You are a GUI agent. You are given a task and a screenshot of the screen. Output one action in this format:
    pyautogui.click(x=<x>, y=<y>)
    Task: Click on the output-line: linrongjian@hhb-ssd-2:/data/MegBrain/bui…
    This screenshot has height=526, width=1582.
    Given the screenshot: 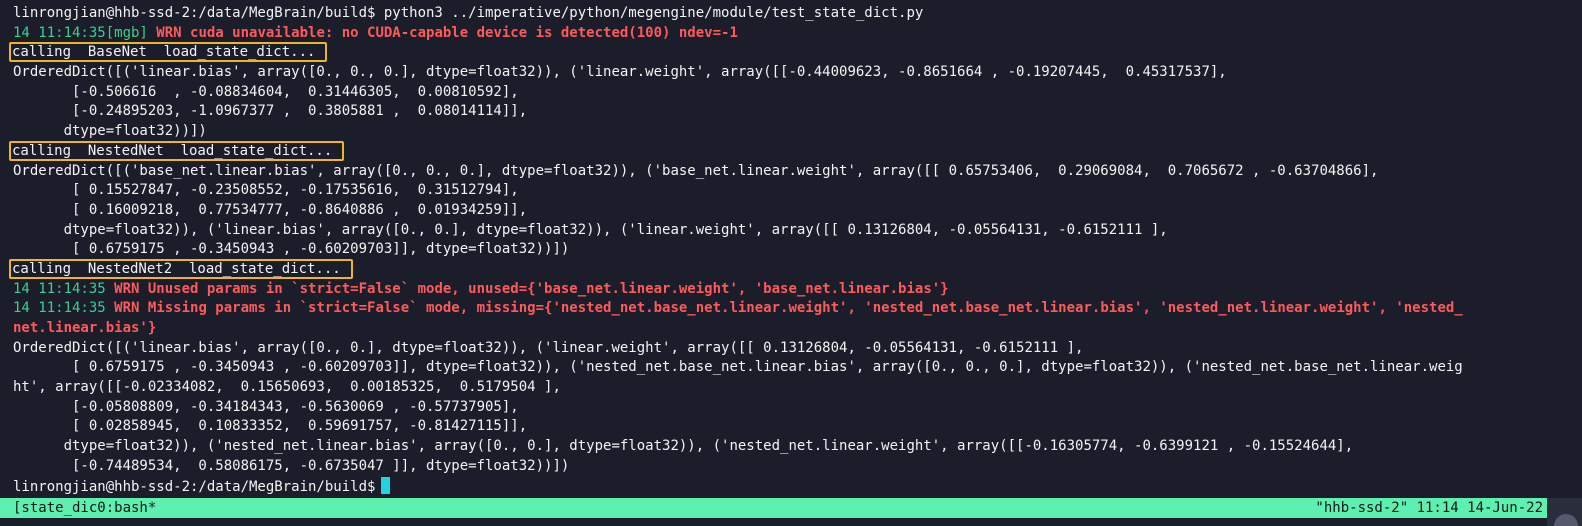 What is the action you would take?
    pyautogui.click(x=468, y=13)
    